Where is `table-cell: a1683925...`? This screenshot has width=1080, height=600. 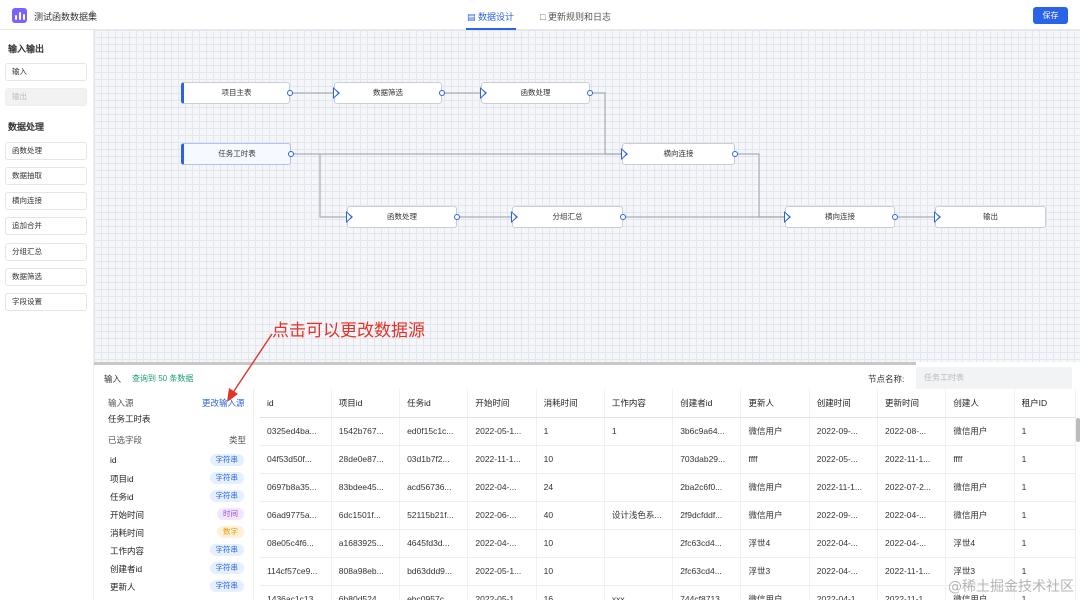 table-cell: a1683925... is located at coordinates (366, 543).